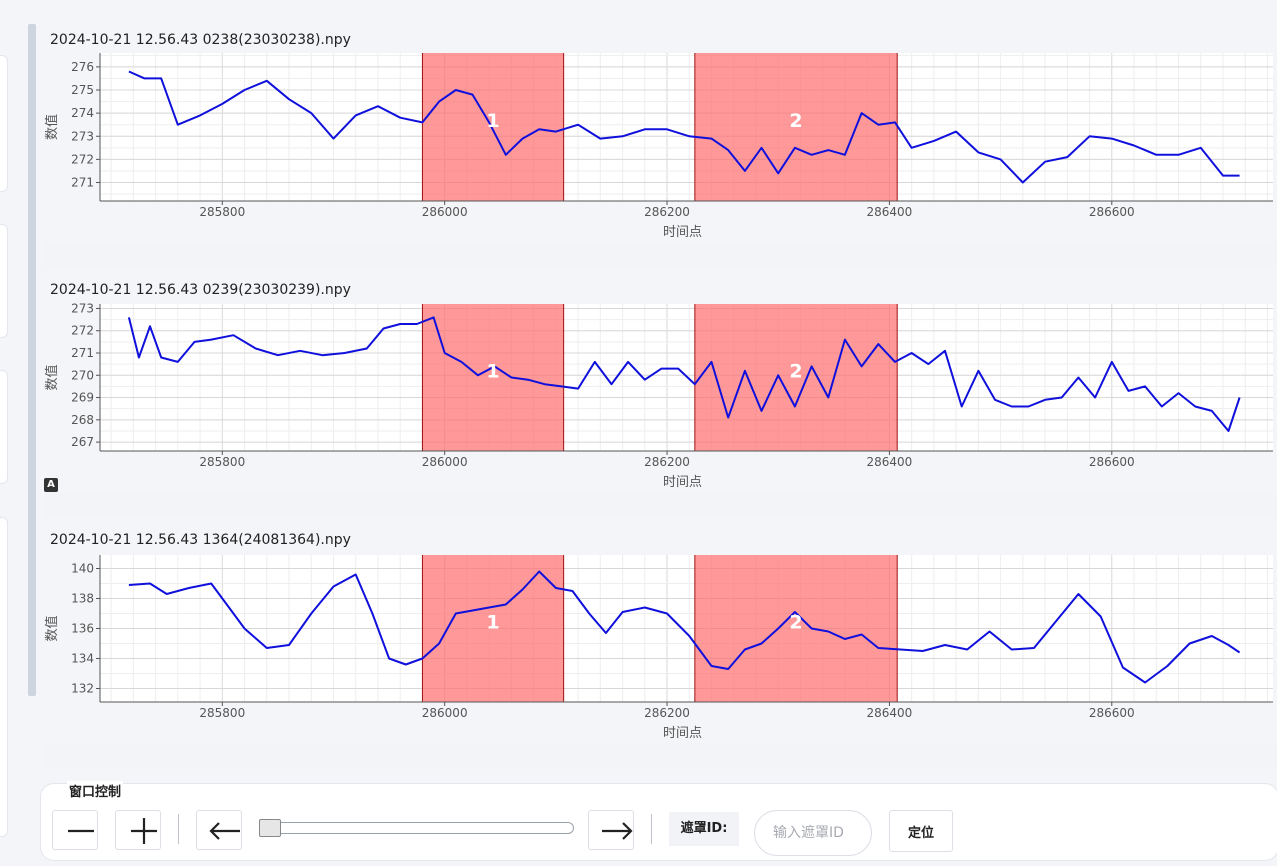 The height and width of the screenshot is (866, 1277). What do you see at coordinates (617, 831) in the screenshot?
I see `arrow-right-icon` at bounding box center [617, 831].